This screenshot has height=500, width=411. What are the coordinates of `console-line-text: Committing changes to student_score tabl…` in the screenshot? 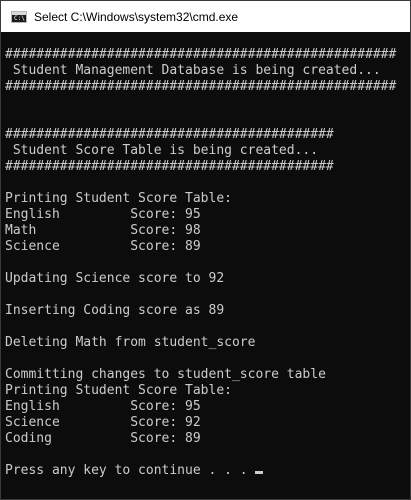 It's located at (165, 374).